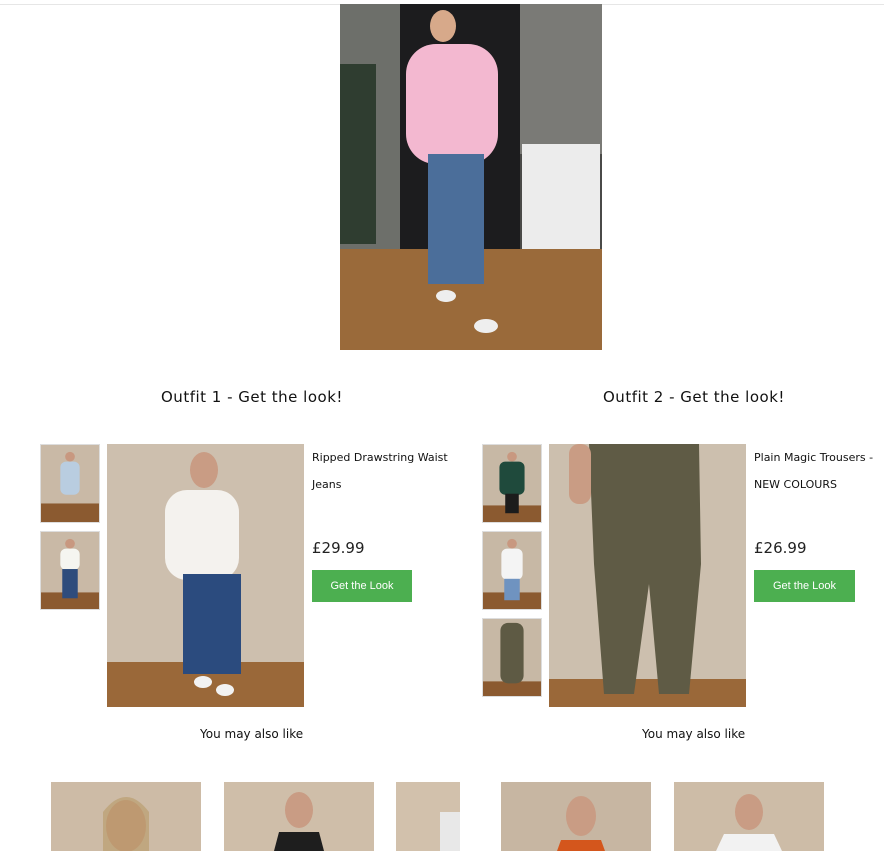 This screenshot has height=851, width=884. Describe the element at coordinates (804, 586) in the screenshot. I see `outfit-2-get-the-look-button: Get the Look` at that location.